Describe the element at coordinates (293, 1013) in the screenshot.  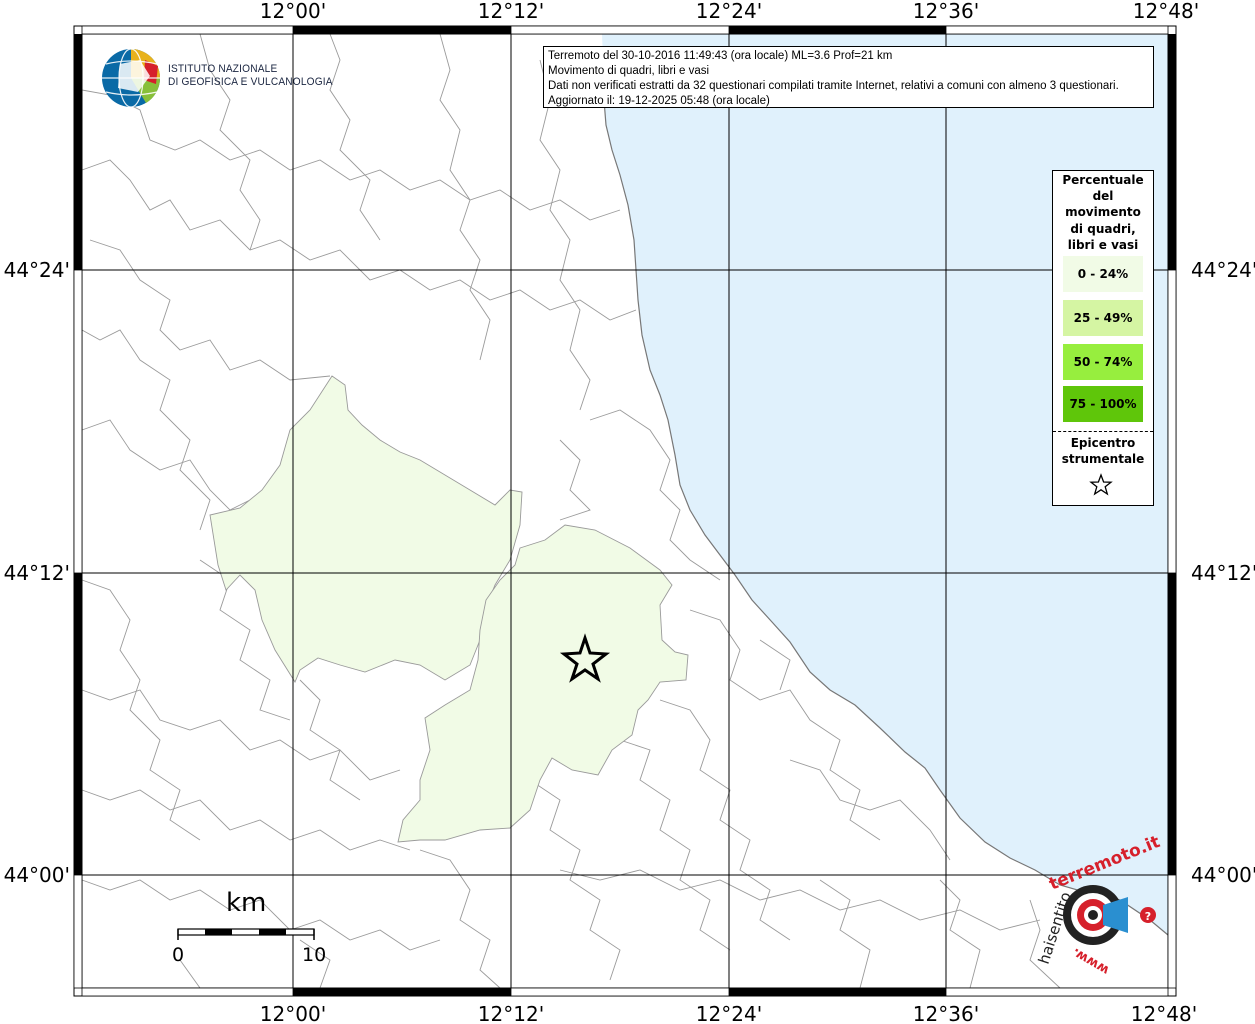
I see `lon-label-bottom-1200: 12°00'` at that location.